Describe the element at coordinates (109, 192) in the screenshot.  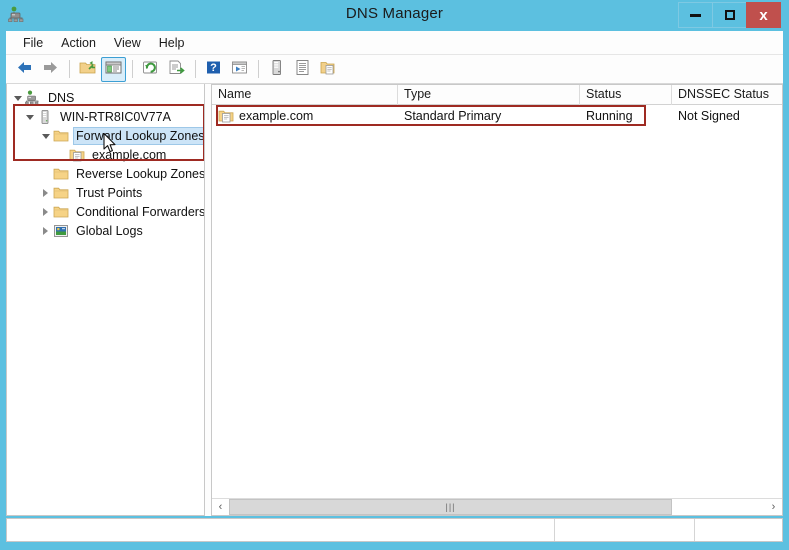
I see `tree-node-label: Trust Points` at that location.